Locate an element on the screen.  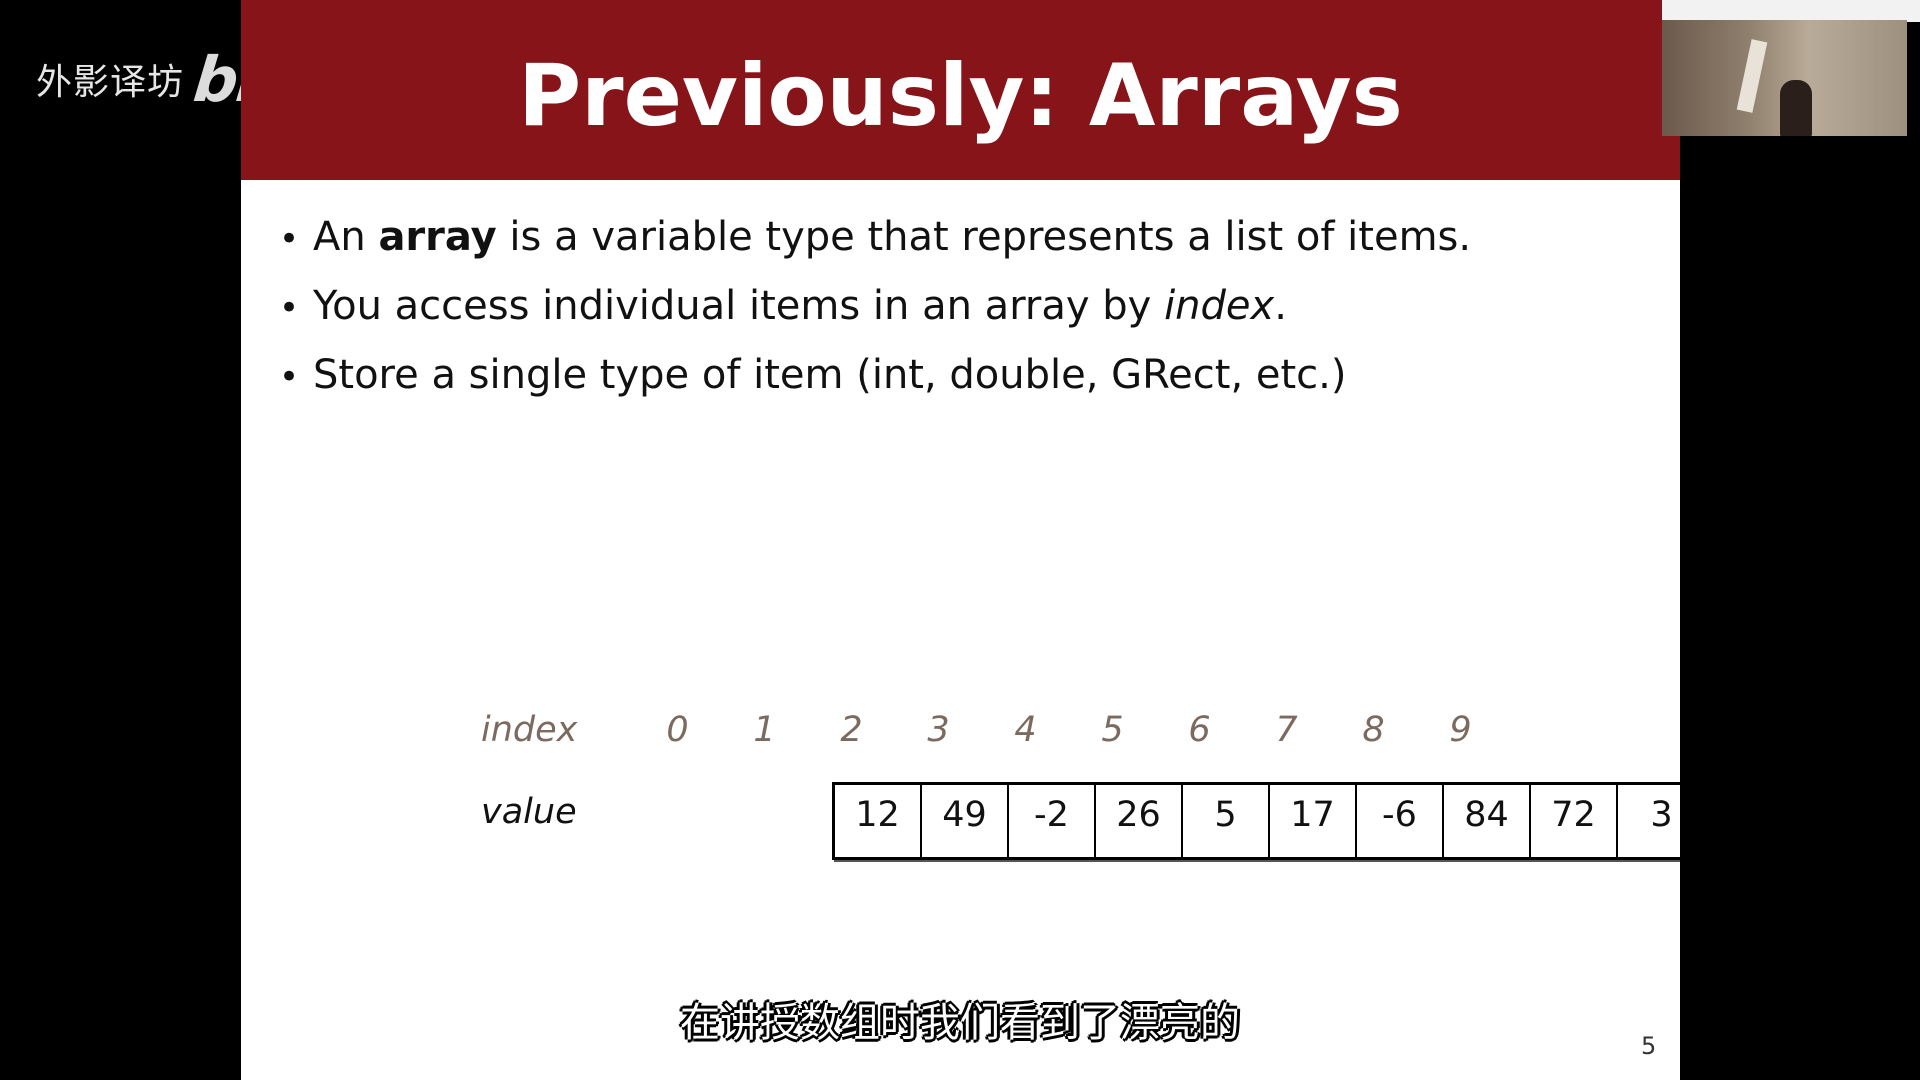
bullet-text: An is located at coordinates (346, 237).